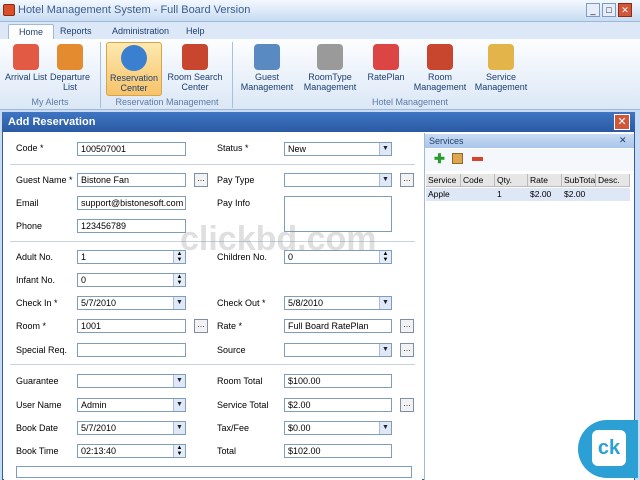 The image size is (640, 480). What do you see at coordinates (37, 303) in the screenshot?
I see `check-in-label: Check In *` at bounding box center [37, 303].